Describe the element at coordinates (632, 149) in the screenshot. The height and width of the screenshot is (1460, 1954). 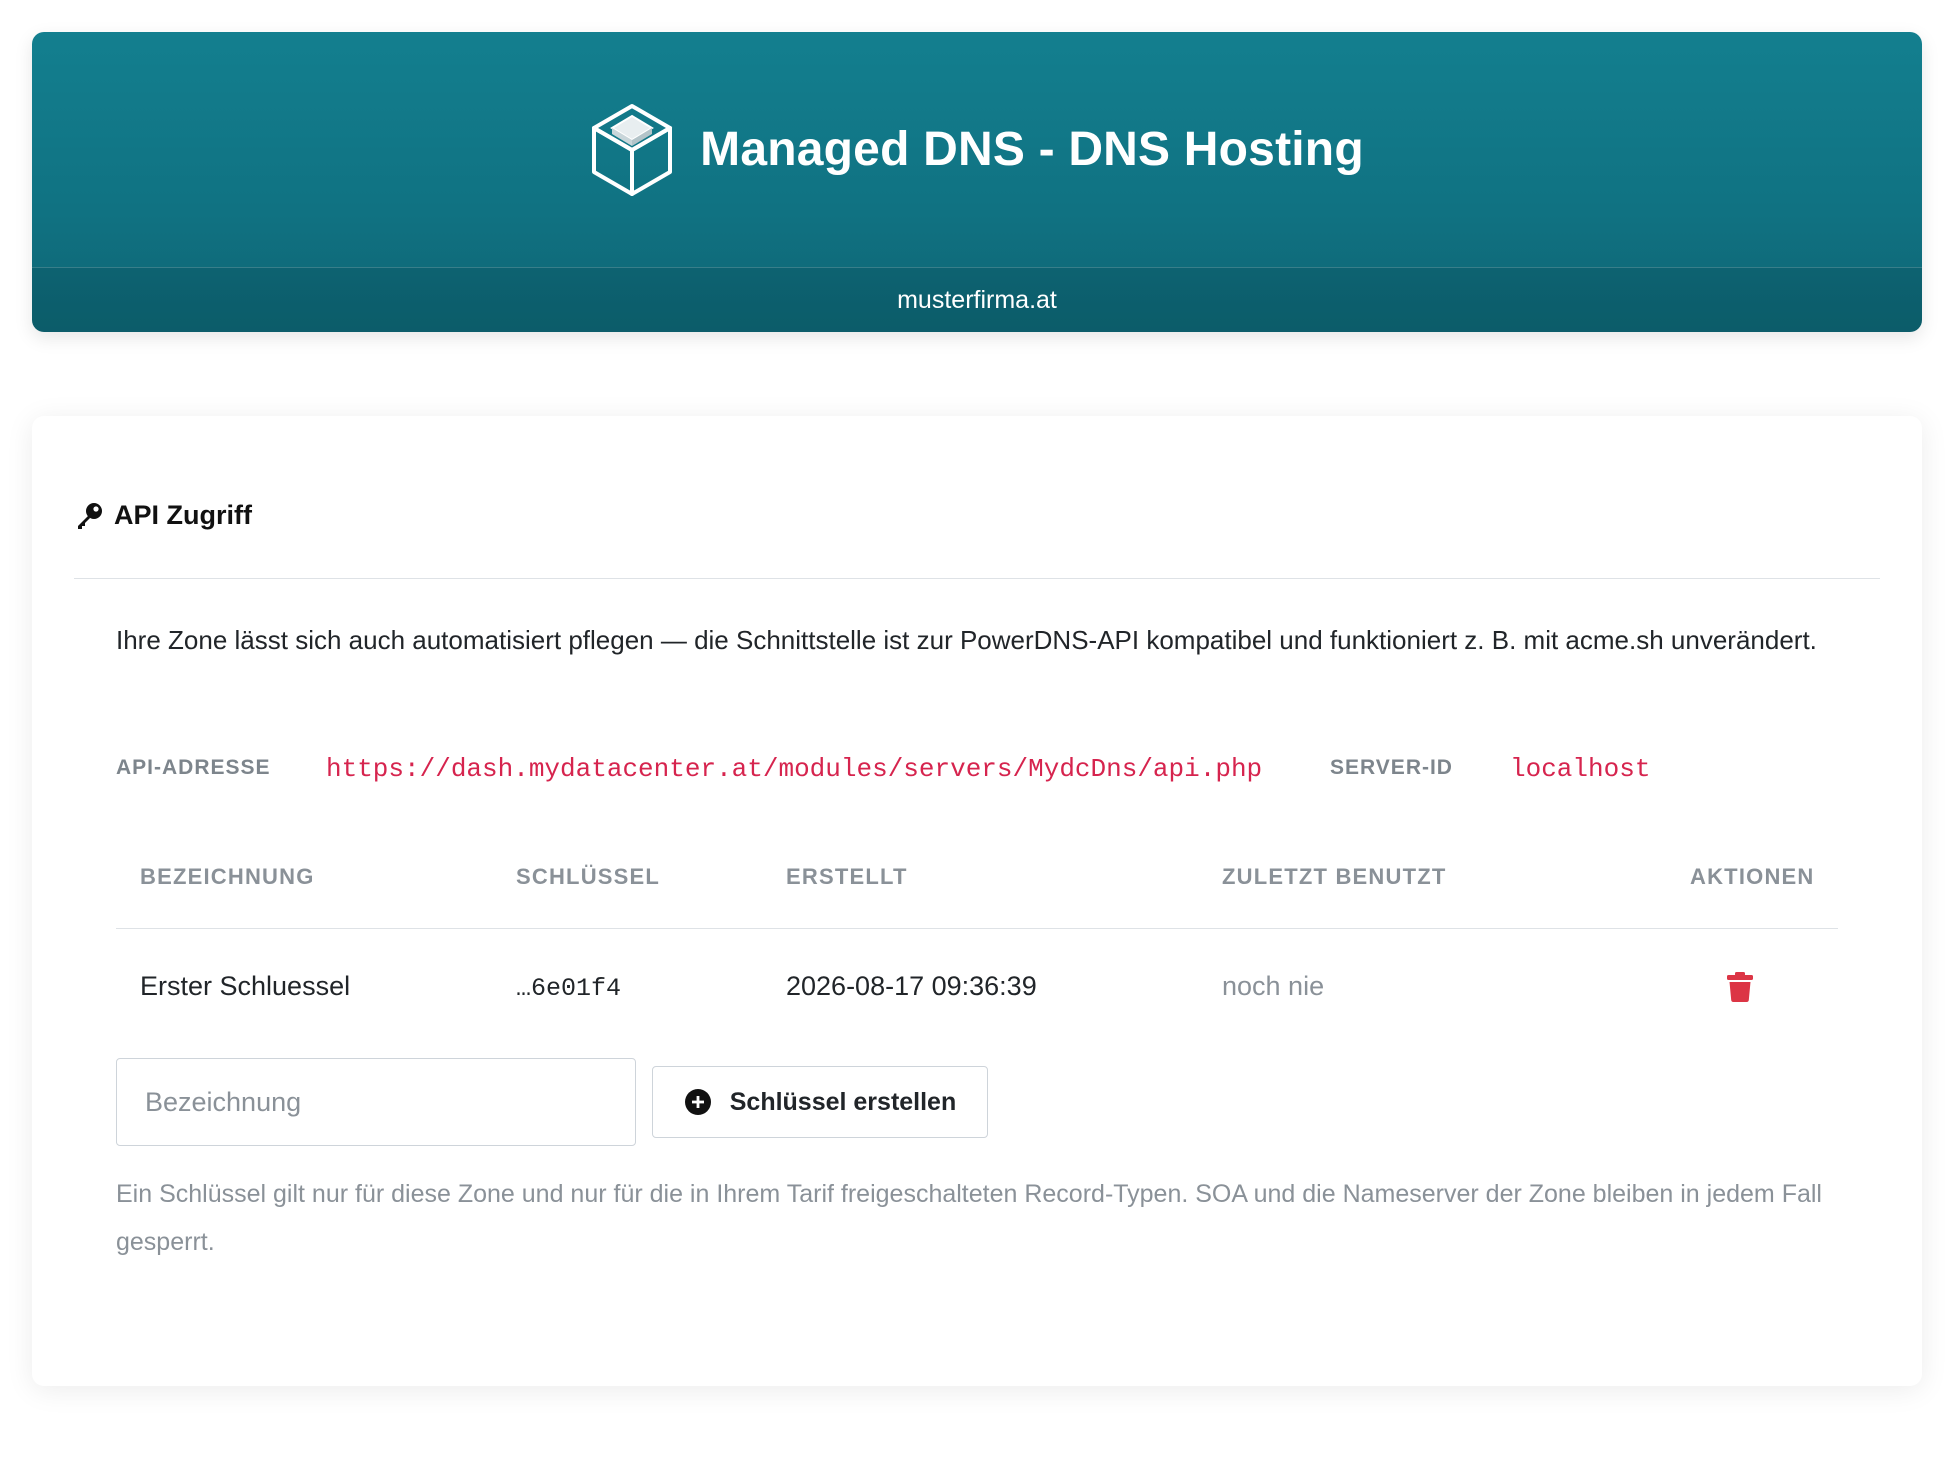
I see `cube-icon` at that location.